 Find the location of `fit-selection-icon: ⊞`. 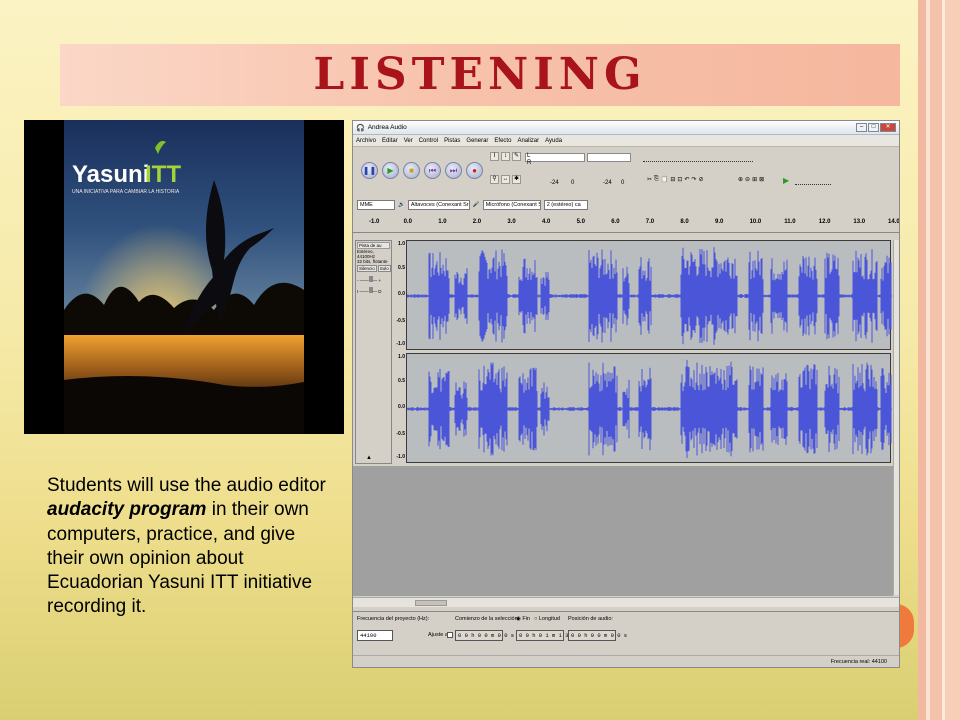

fit-selection-icon: ⊞ is located at coordinates (754, 182).